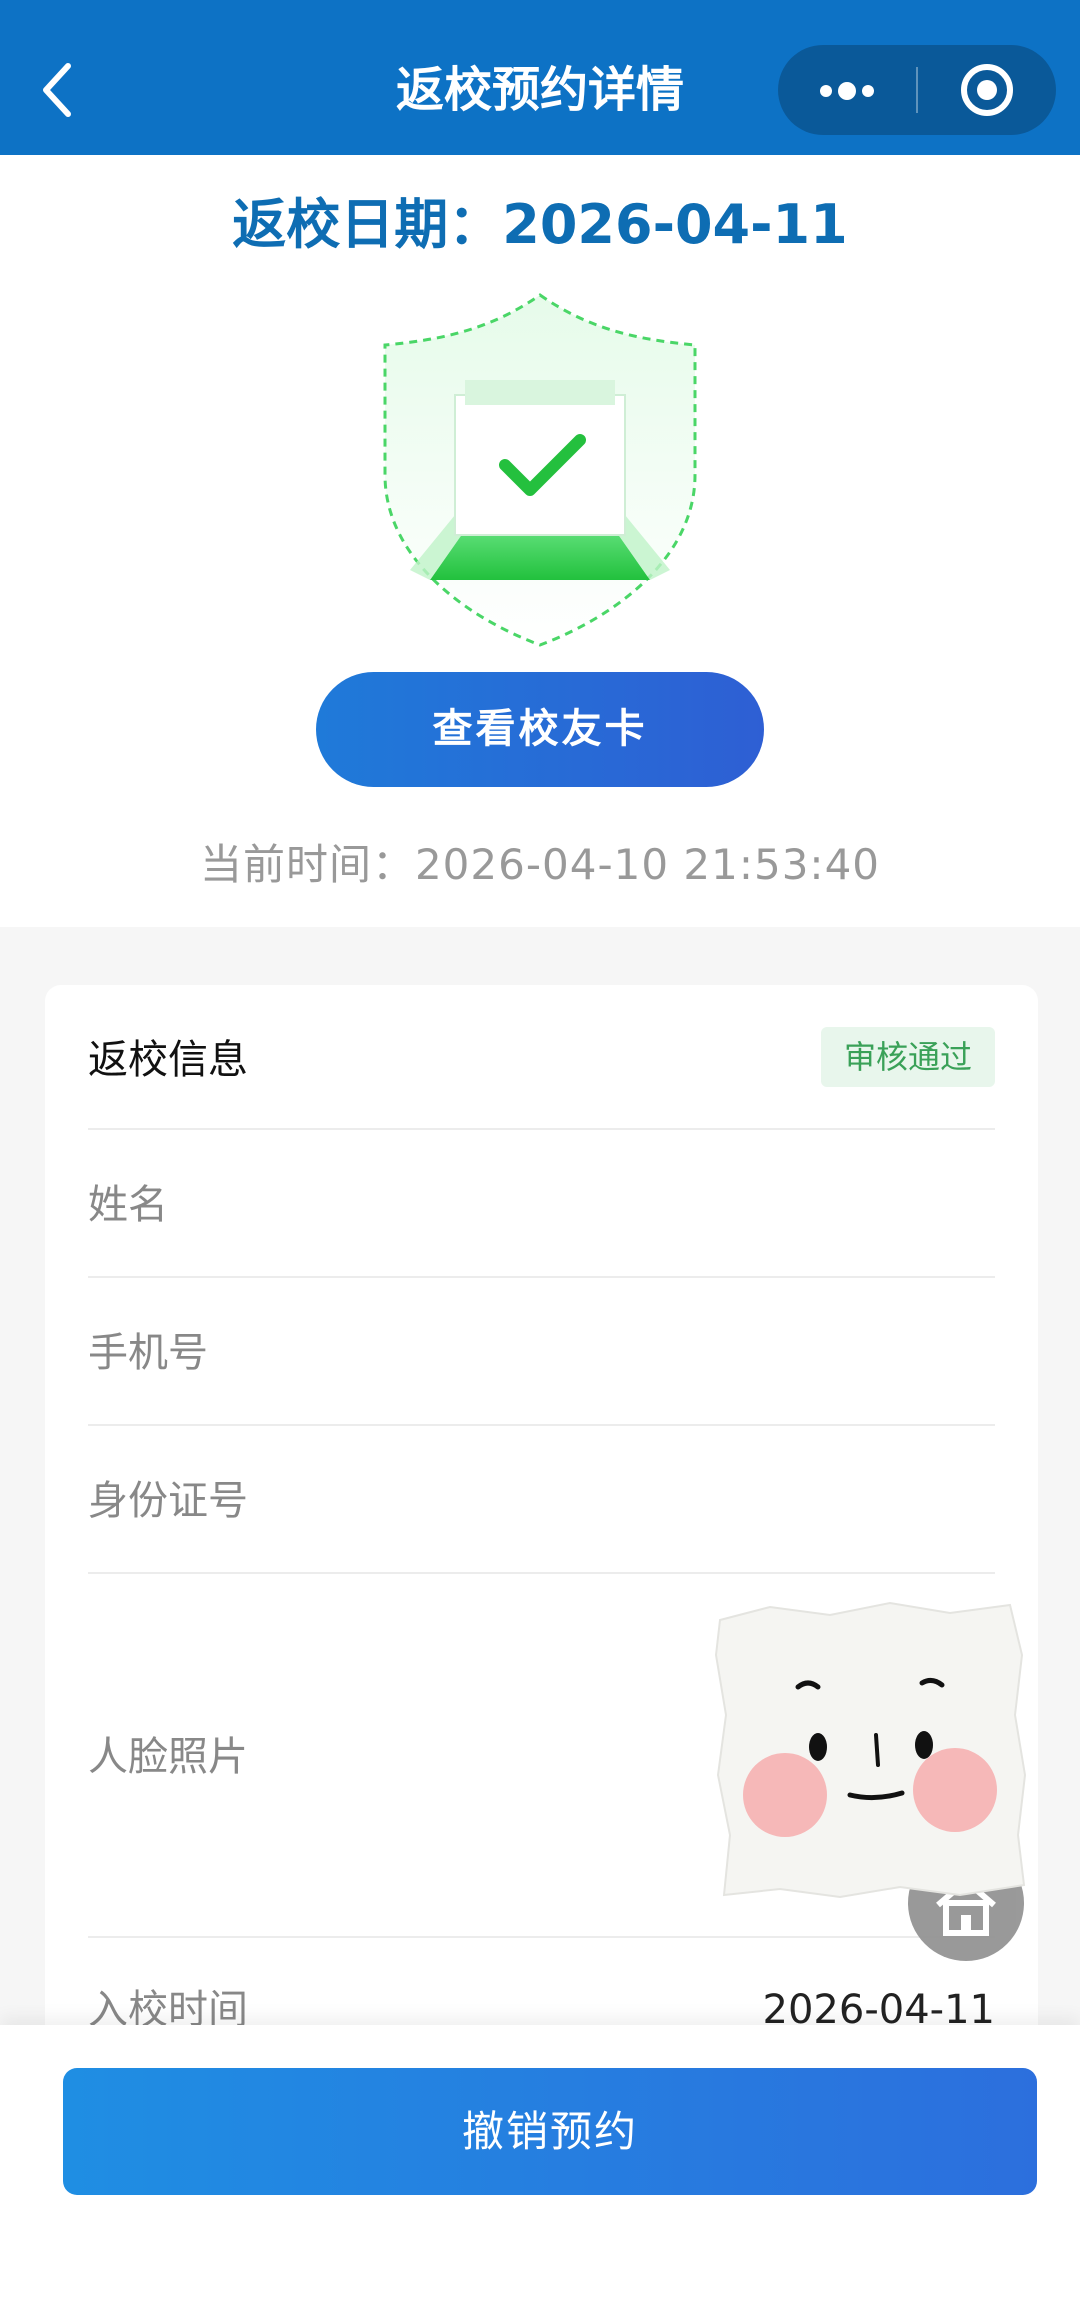  What do you see at coordinates (540, 77) in the screenshot?
I see `header-bar: 返校预约详情` at bounding box center [540, 77].